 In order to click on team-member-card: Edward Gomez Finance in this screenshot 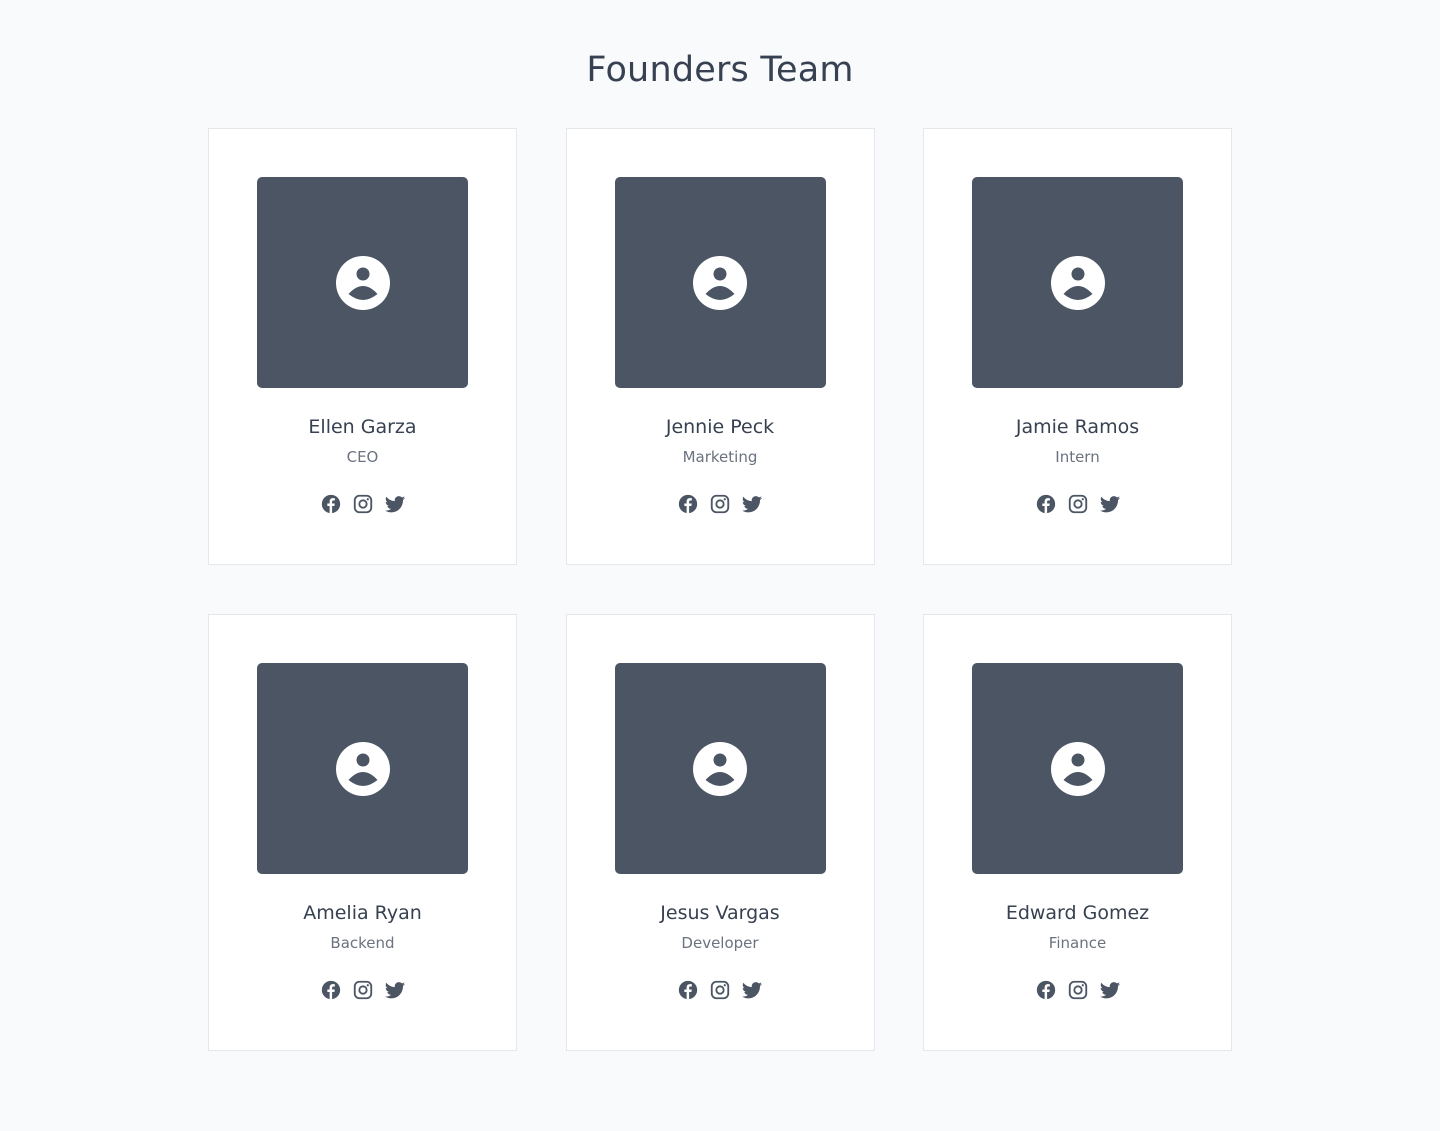, I will do `click(1077, 832)`.